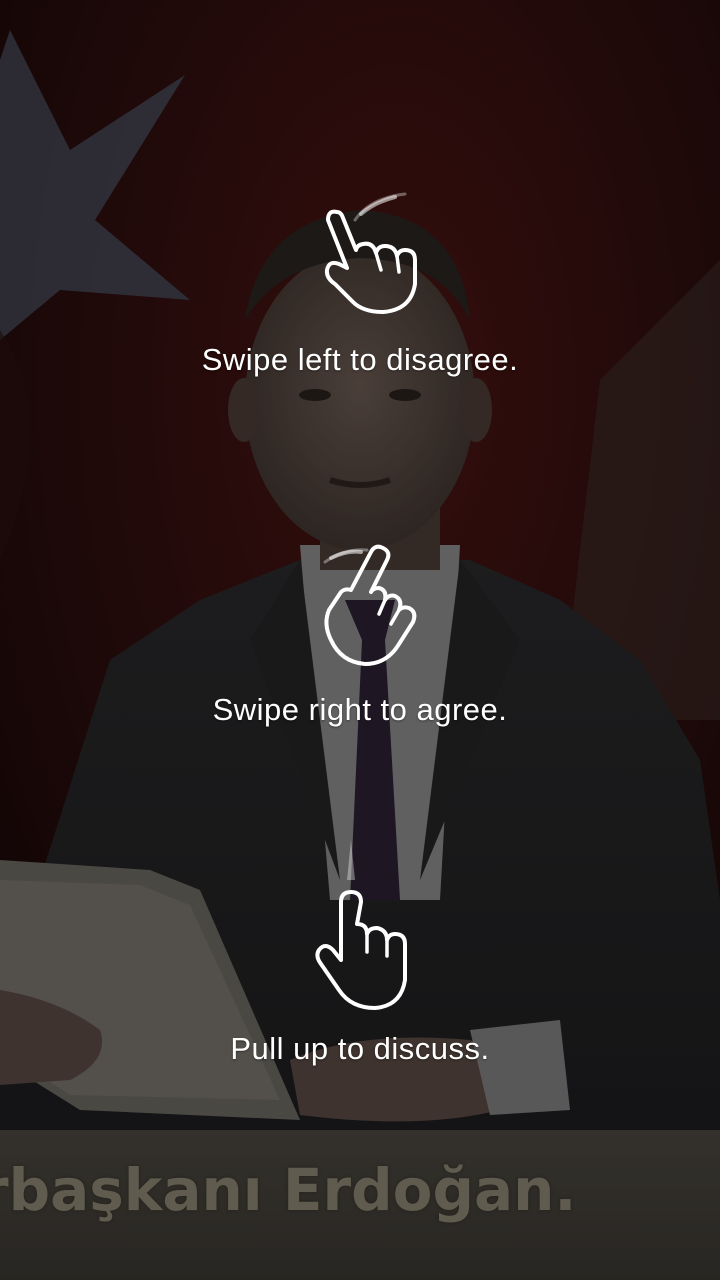 The width and height of the screenshot is (720, 1280). Describe the element at coordinates (360, 709) in the screenshot. I see `swipe-right-label: Swipe right to agree.` at that location.